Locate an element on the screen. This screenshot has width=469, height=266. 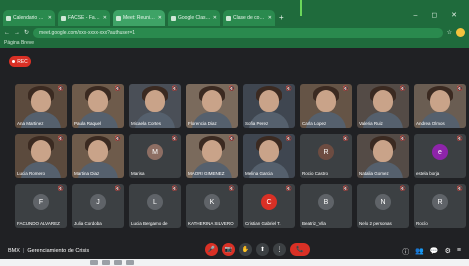
participant-tile: 🔇 Carla Lopez is located at coordinates (326, 106).